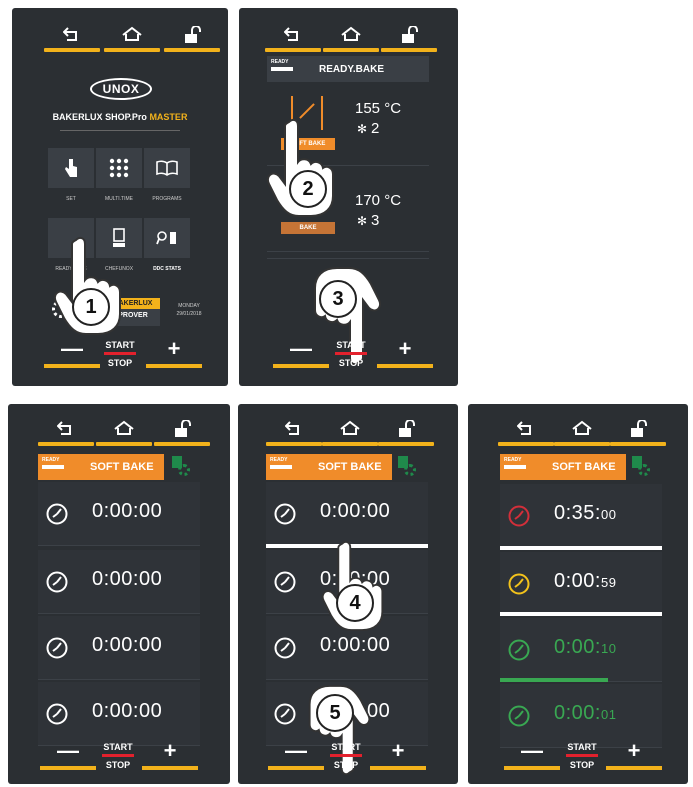  Describe the element at coordinates (71, 168) in the screenshot. I see `hand-icon` at that location.